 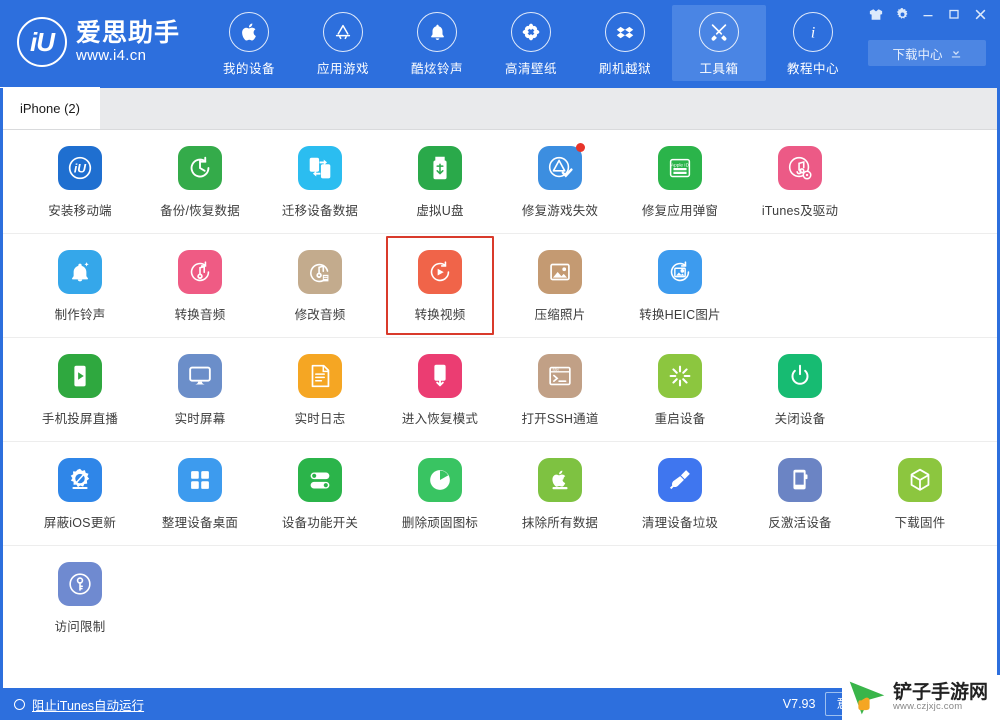 I want to click on brand-logo-group: iU 爱思助手 www.i4.cn, so click(x=98, y=42).